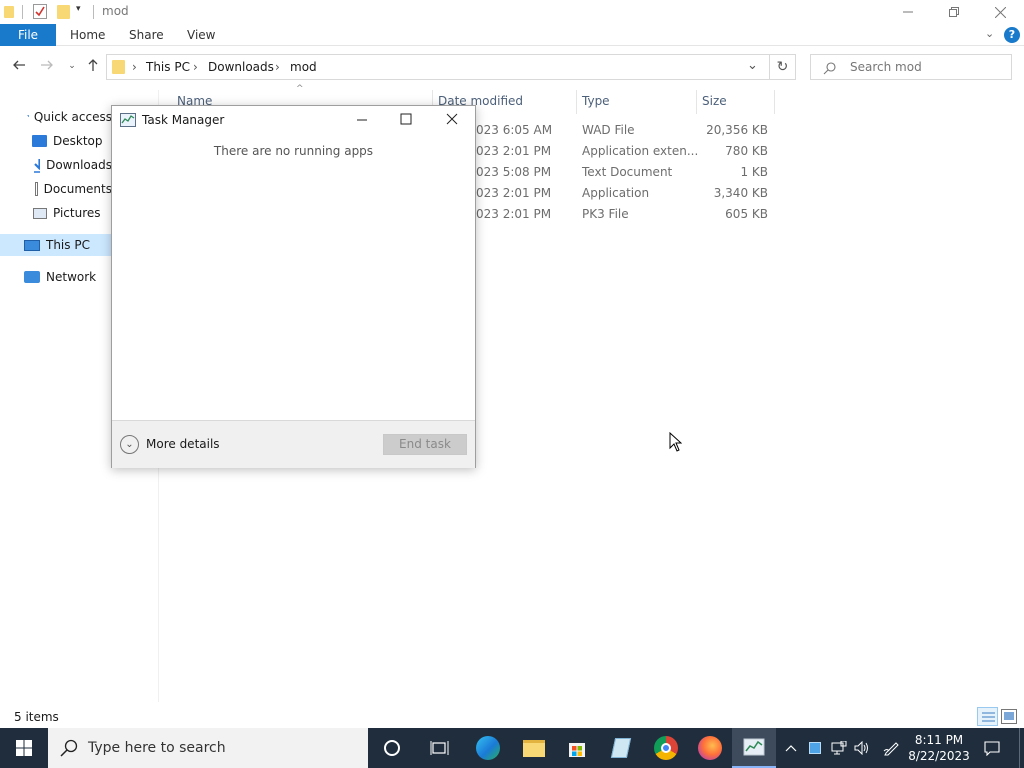  Describe the element at coordinates (77, 213) in the screenshot. I see `sidebar-item-label: Pictures` at that location.